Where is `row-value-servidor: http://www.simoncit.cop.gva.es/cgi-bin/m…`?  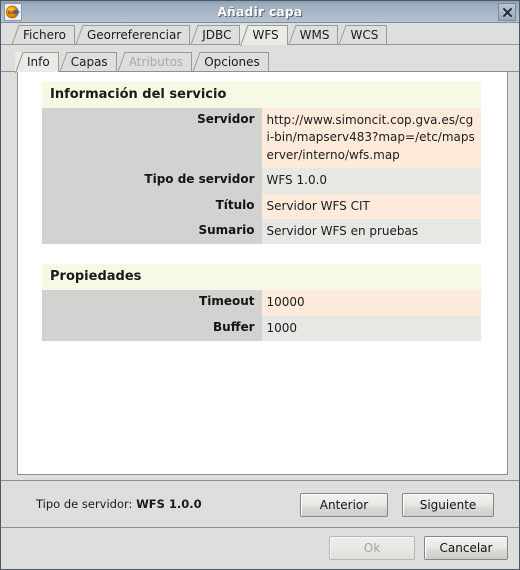
row-value-servidor: http://www.simoncit.cop.gva.es/cgi-bin/m… is located at coordinates (371, 138).